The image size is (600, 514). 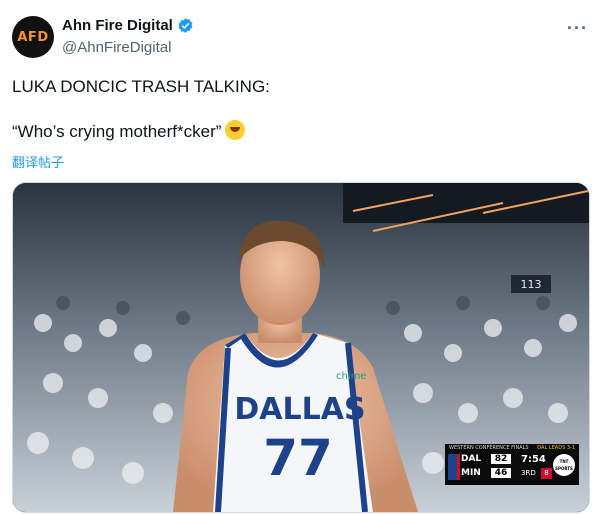 What do you see at coordinates (501, 459) in the screenshot?
I see `score-1: 82` at bounding box center [501, 459].